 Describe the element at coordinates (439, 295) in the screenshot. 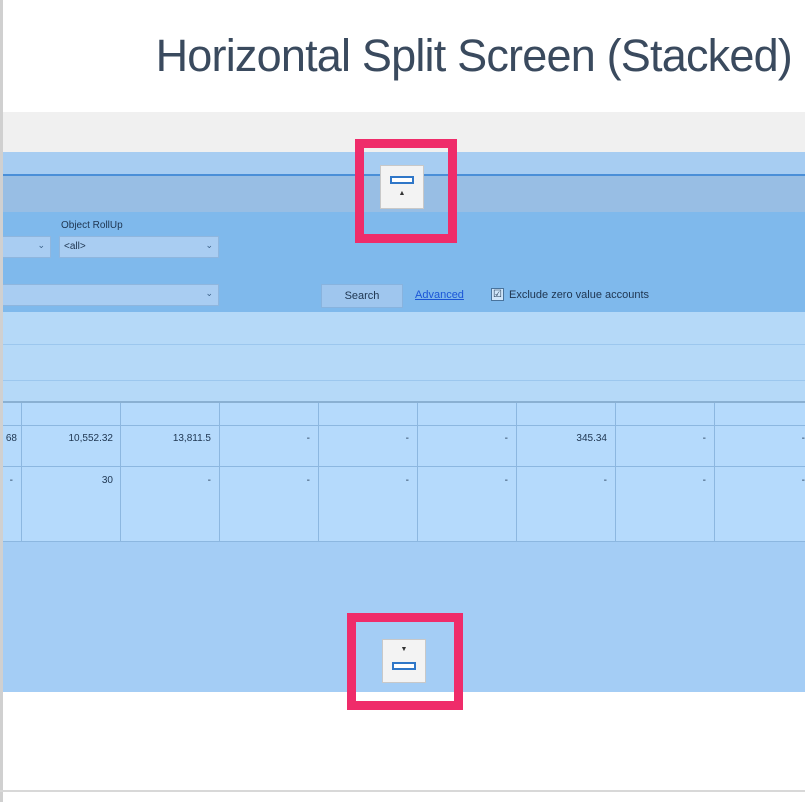

I see `advanced-link: Advanced` at that location.